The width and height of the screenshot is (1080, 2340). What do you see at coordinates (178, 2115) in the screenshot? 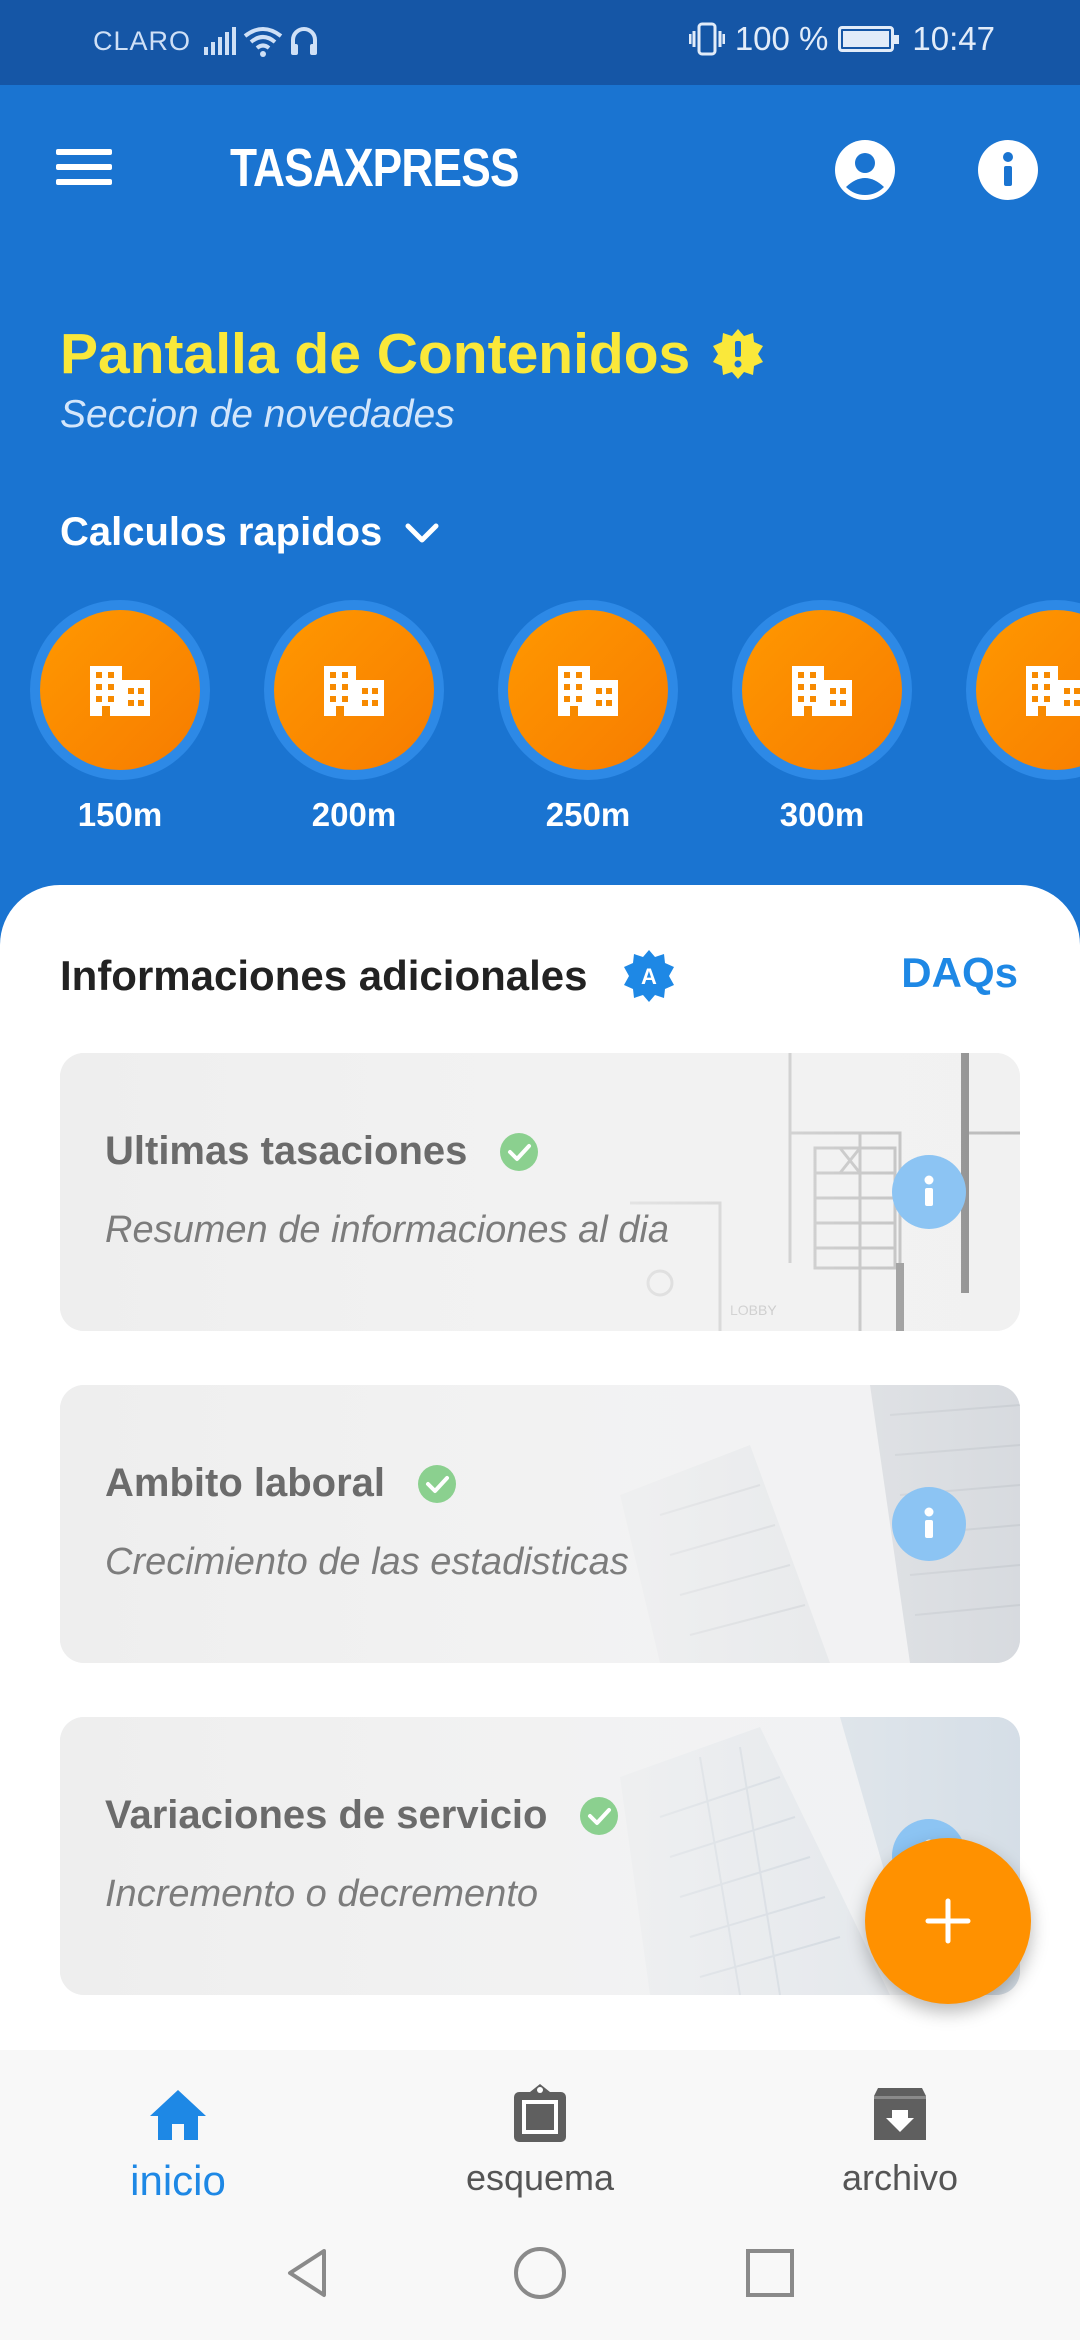
I see `home-icon` at bounding box center [178, 2115].